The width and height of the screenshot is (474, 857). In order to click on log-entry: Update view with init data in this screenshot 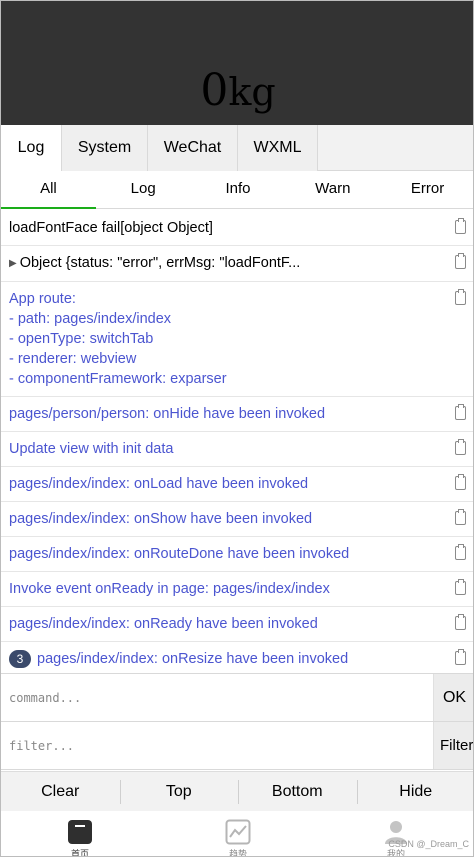, I will do `click(237, 449)`.